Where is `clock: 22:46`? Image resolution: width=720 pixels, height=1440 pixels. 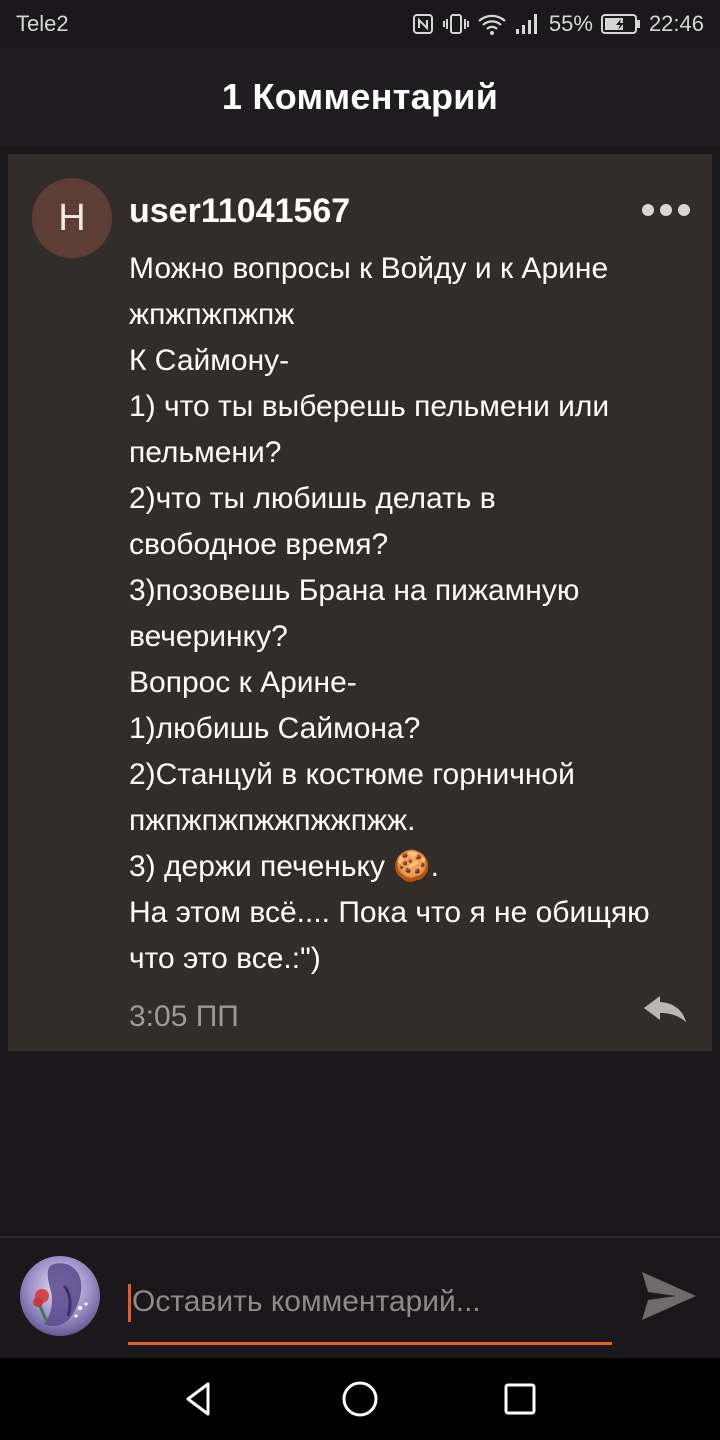 clock: 22:46 is located at coordinates (676, 23).